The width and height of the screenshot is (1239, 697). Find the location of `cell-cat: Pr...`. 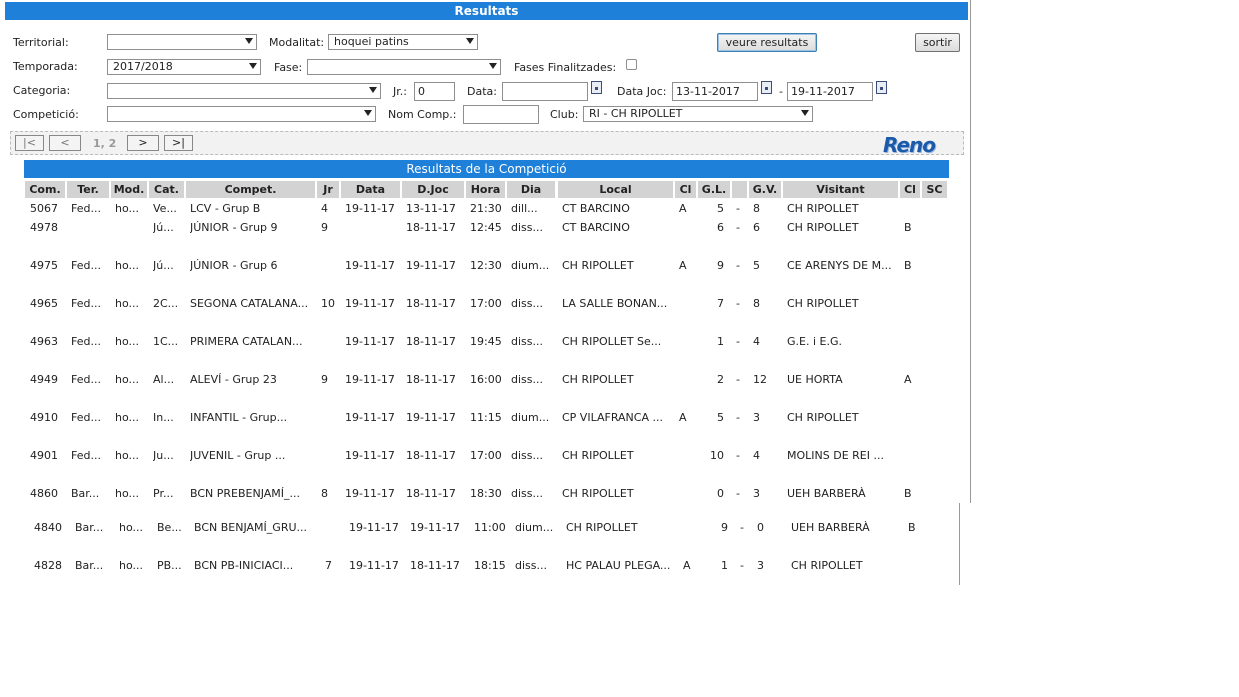

cell-cat: Pr... is located at coordinates (163, 493).